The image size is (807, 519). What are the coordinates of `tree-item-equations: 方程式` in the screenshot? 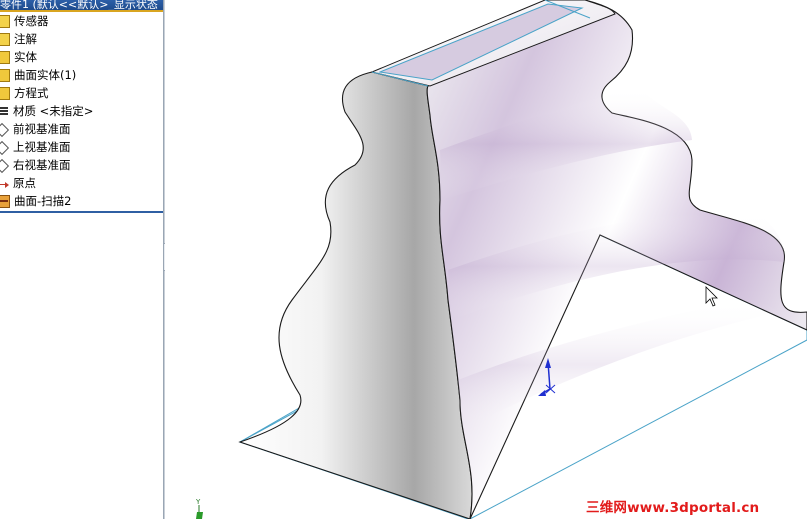 It's located at (81, 93).